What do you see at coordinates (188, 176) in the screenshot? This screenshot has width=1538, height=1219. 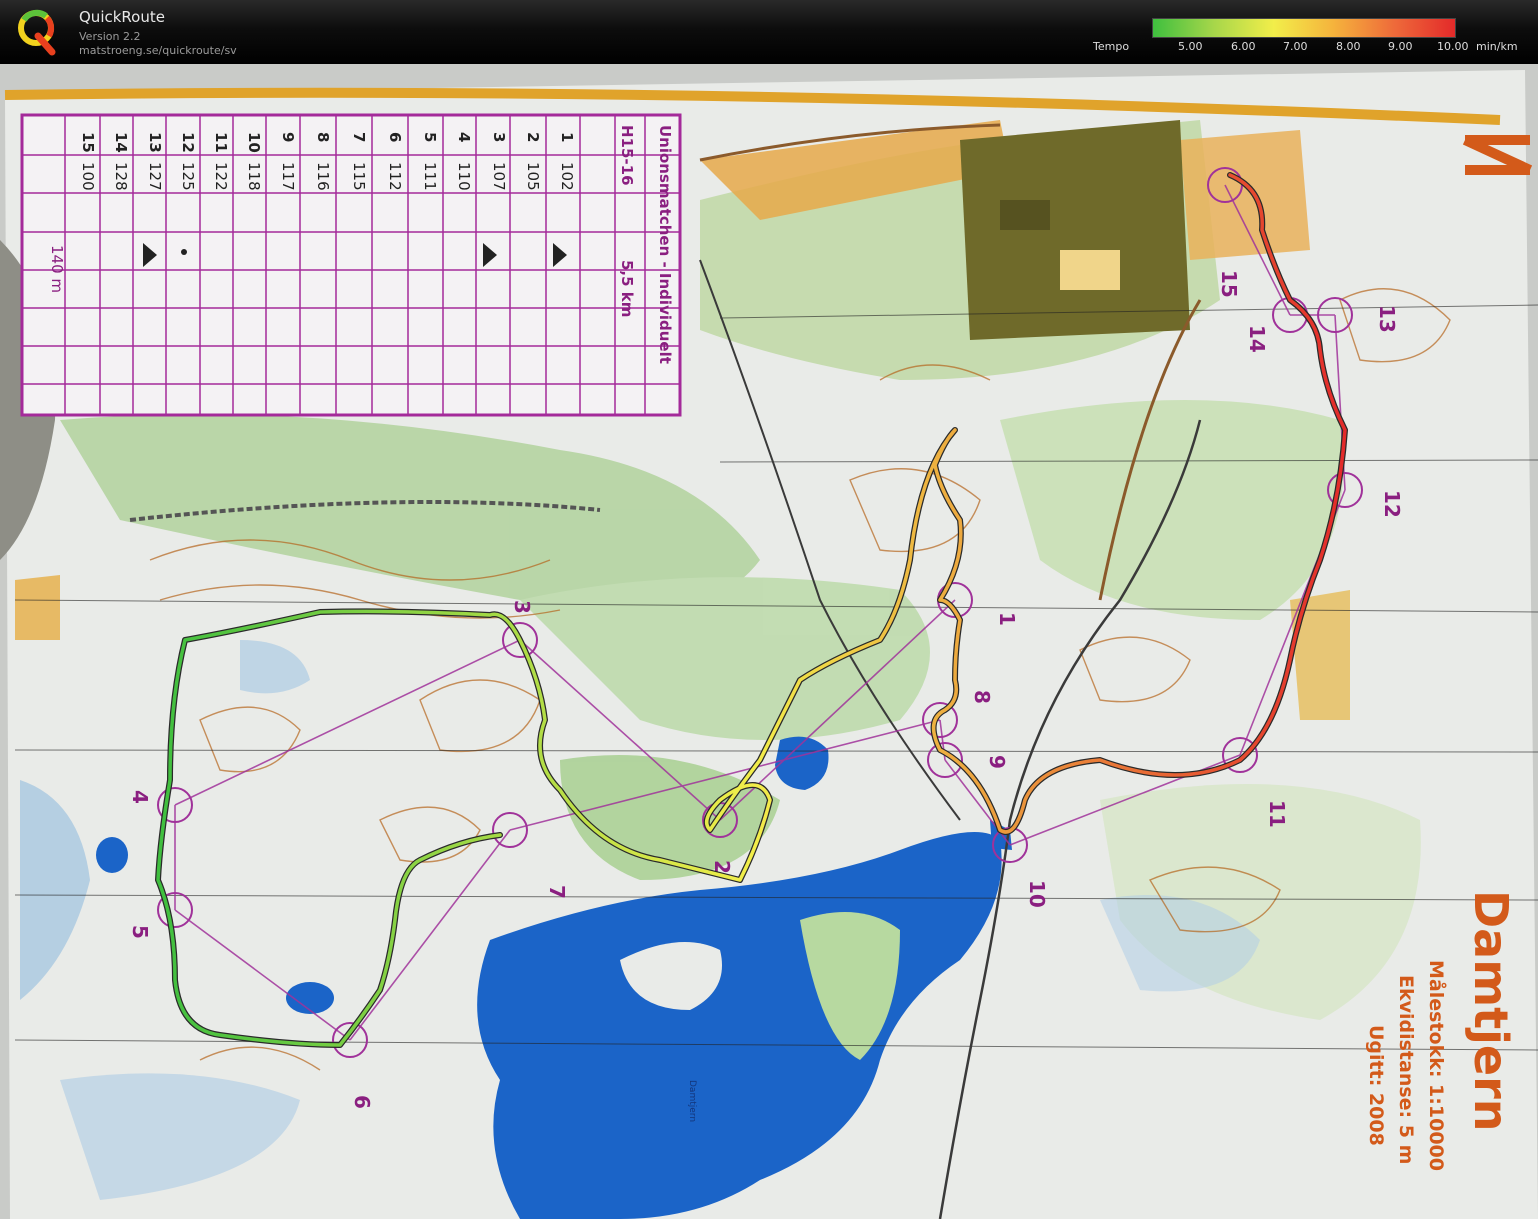 I see `card-row-code: 125` at bounding box center [188, 176].